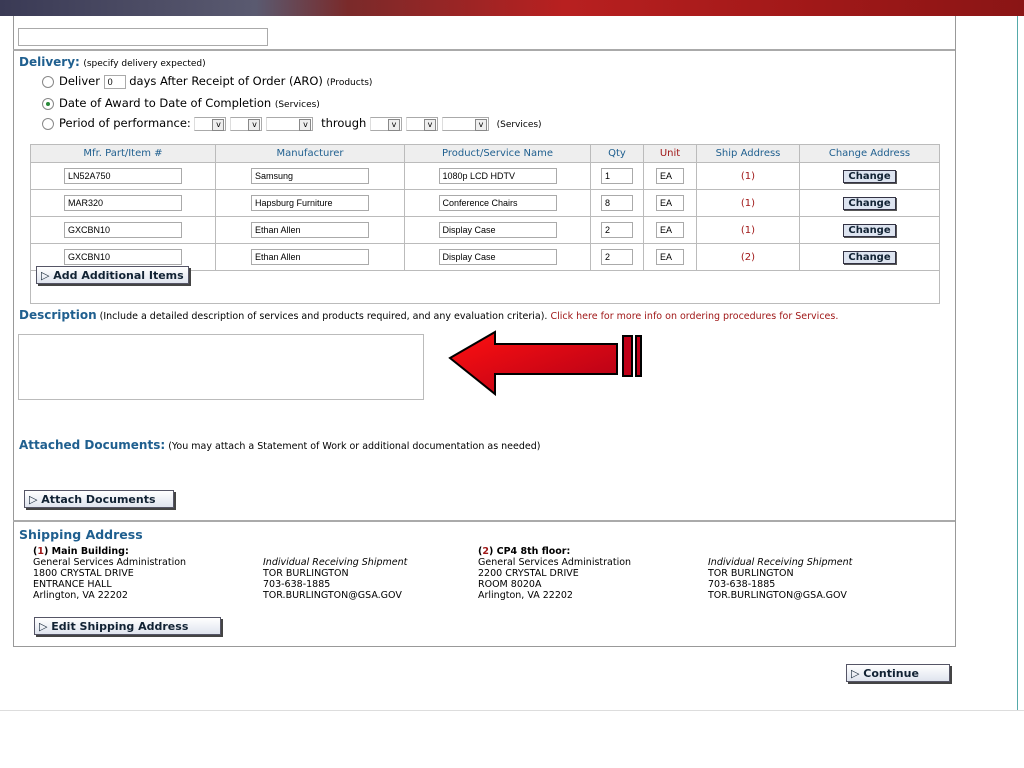 The image size is (1024, 768). I want to click on attached-title: Attached Documents:, so click(92, 445).